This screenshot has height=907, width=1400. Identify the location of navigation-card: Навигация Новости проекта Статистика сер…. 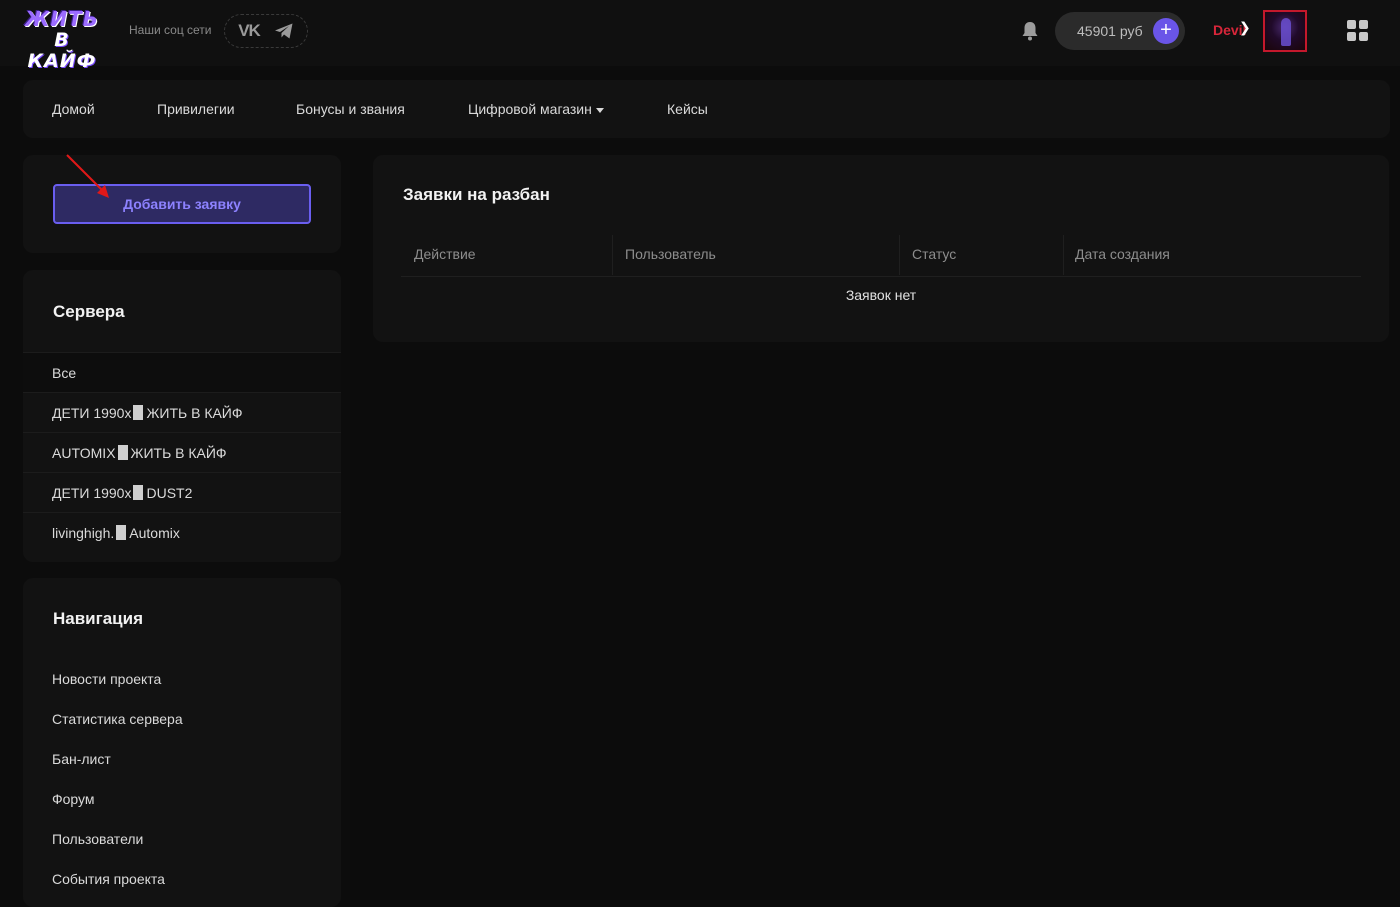
(182, 742).